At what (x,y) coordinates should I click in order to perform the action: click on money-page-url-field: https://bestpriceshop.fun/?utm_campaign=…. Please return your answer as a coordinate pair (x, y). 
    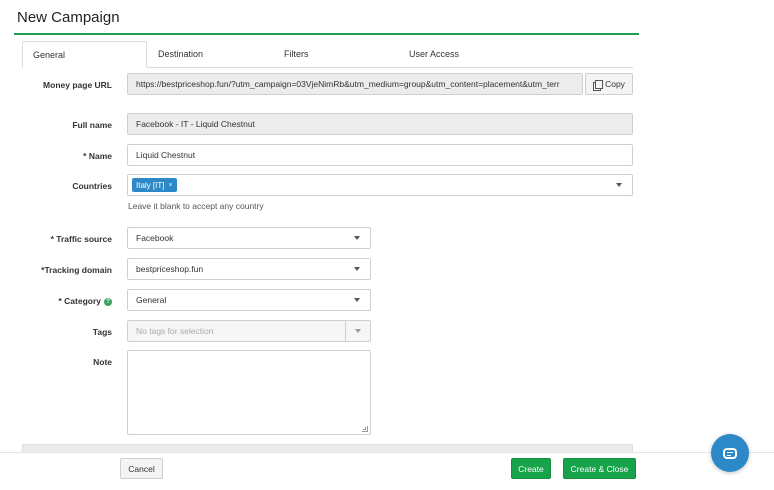
    Looking at the image, I should click on (355, 84).